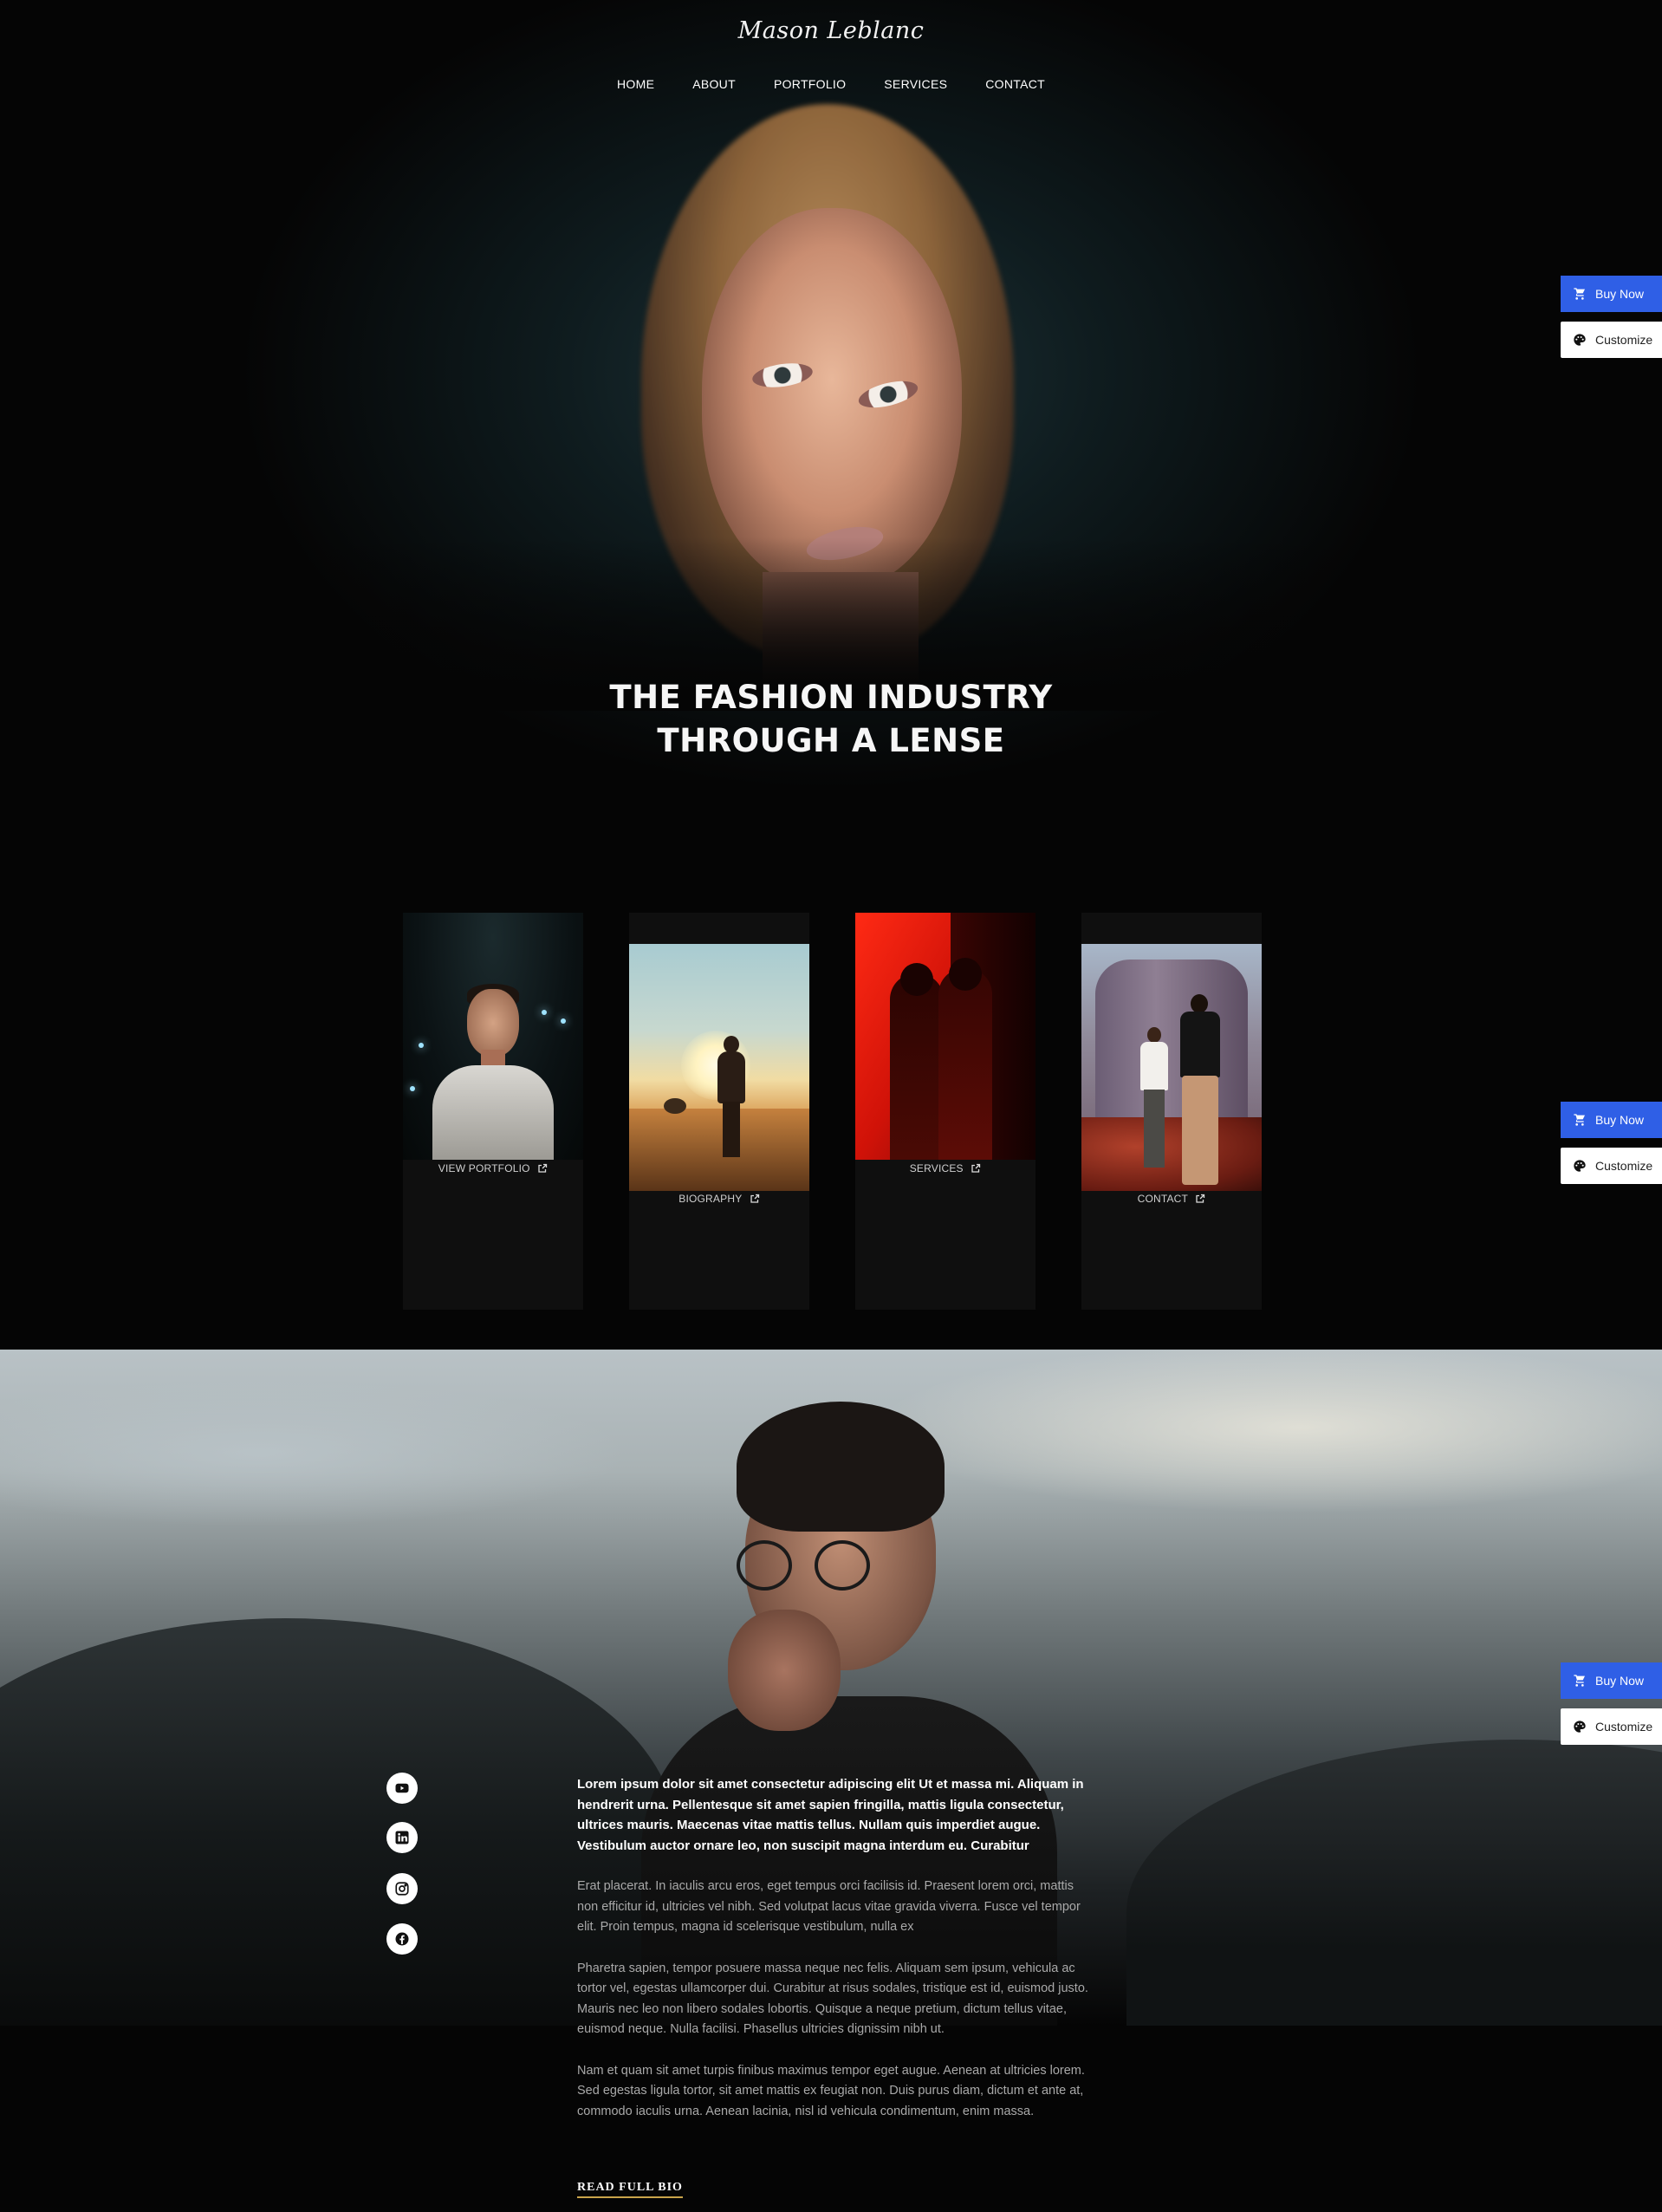  I want to click on card-portfolio: VIEW PORTFOLIO, so click(493, 1111).